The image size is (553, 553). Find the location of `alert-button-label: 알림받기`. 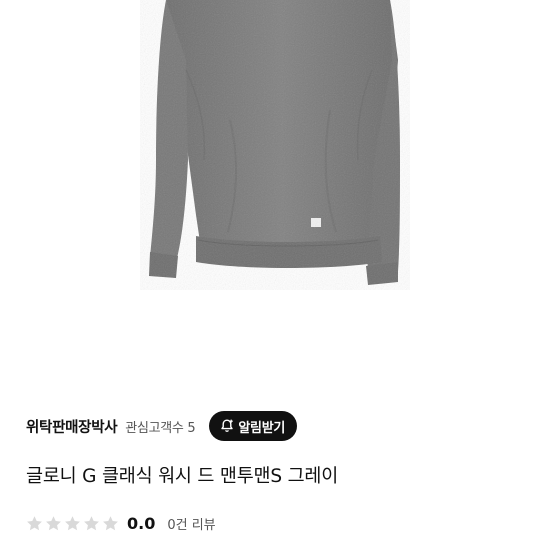

alert-button-label: 알림받기 is located at coordinates (262, 428).